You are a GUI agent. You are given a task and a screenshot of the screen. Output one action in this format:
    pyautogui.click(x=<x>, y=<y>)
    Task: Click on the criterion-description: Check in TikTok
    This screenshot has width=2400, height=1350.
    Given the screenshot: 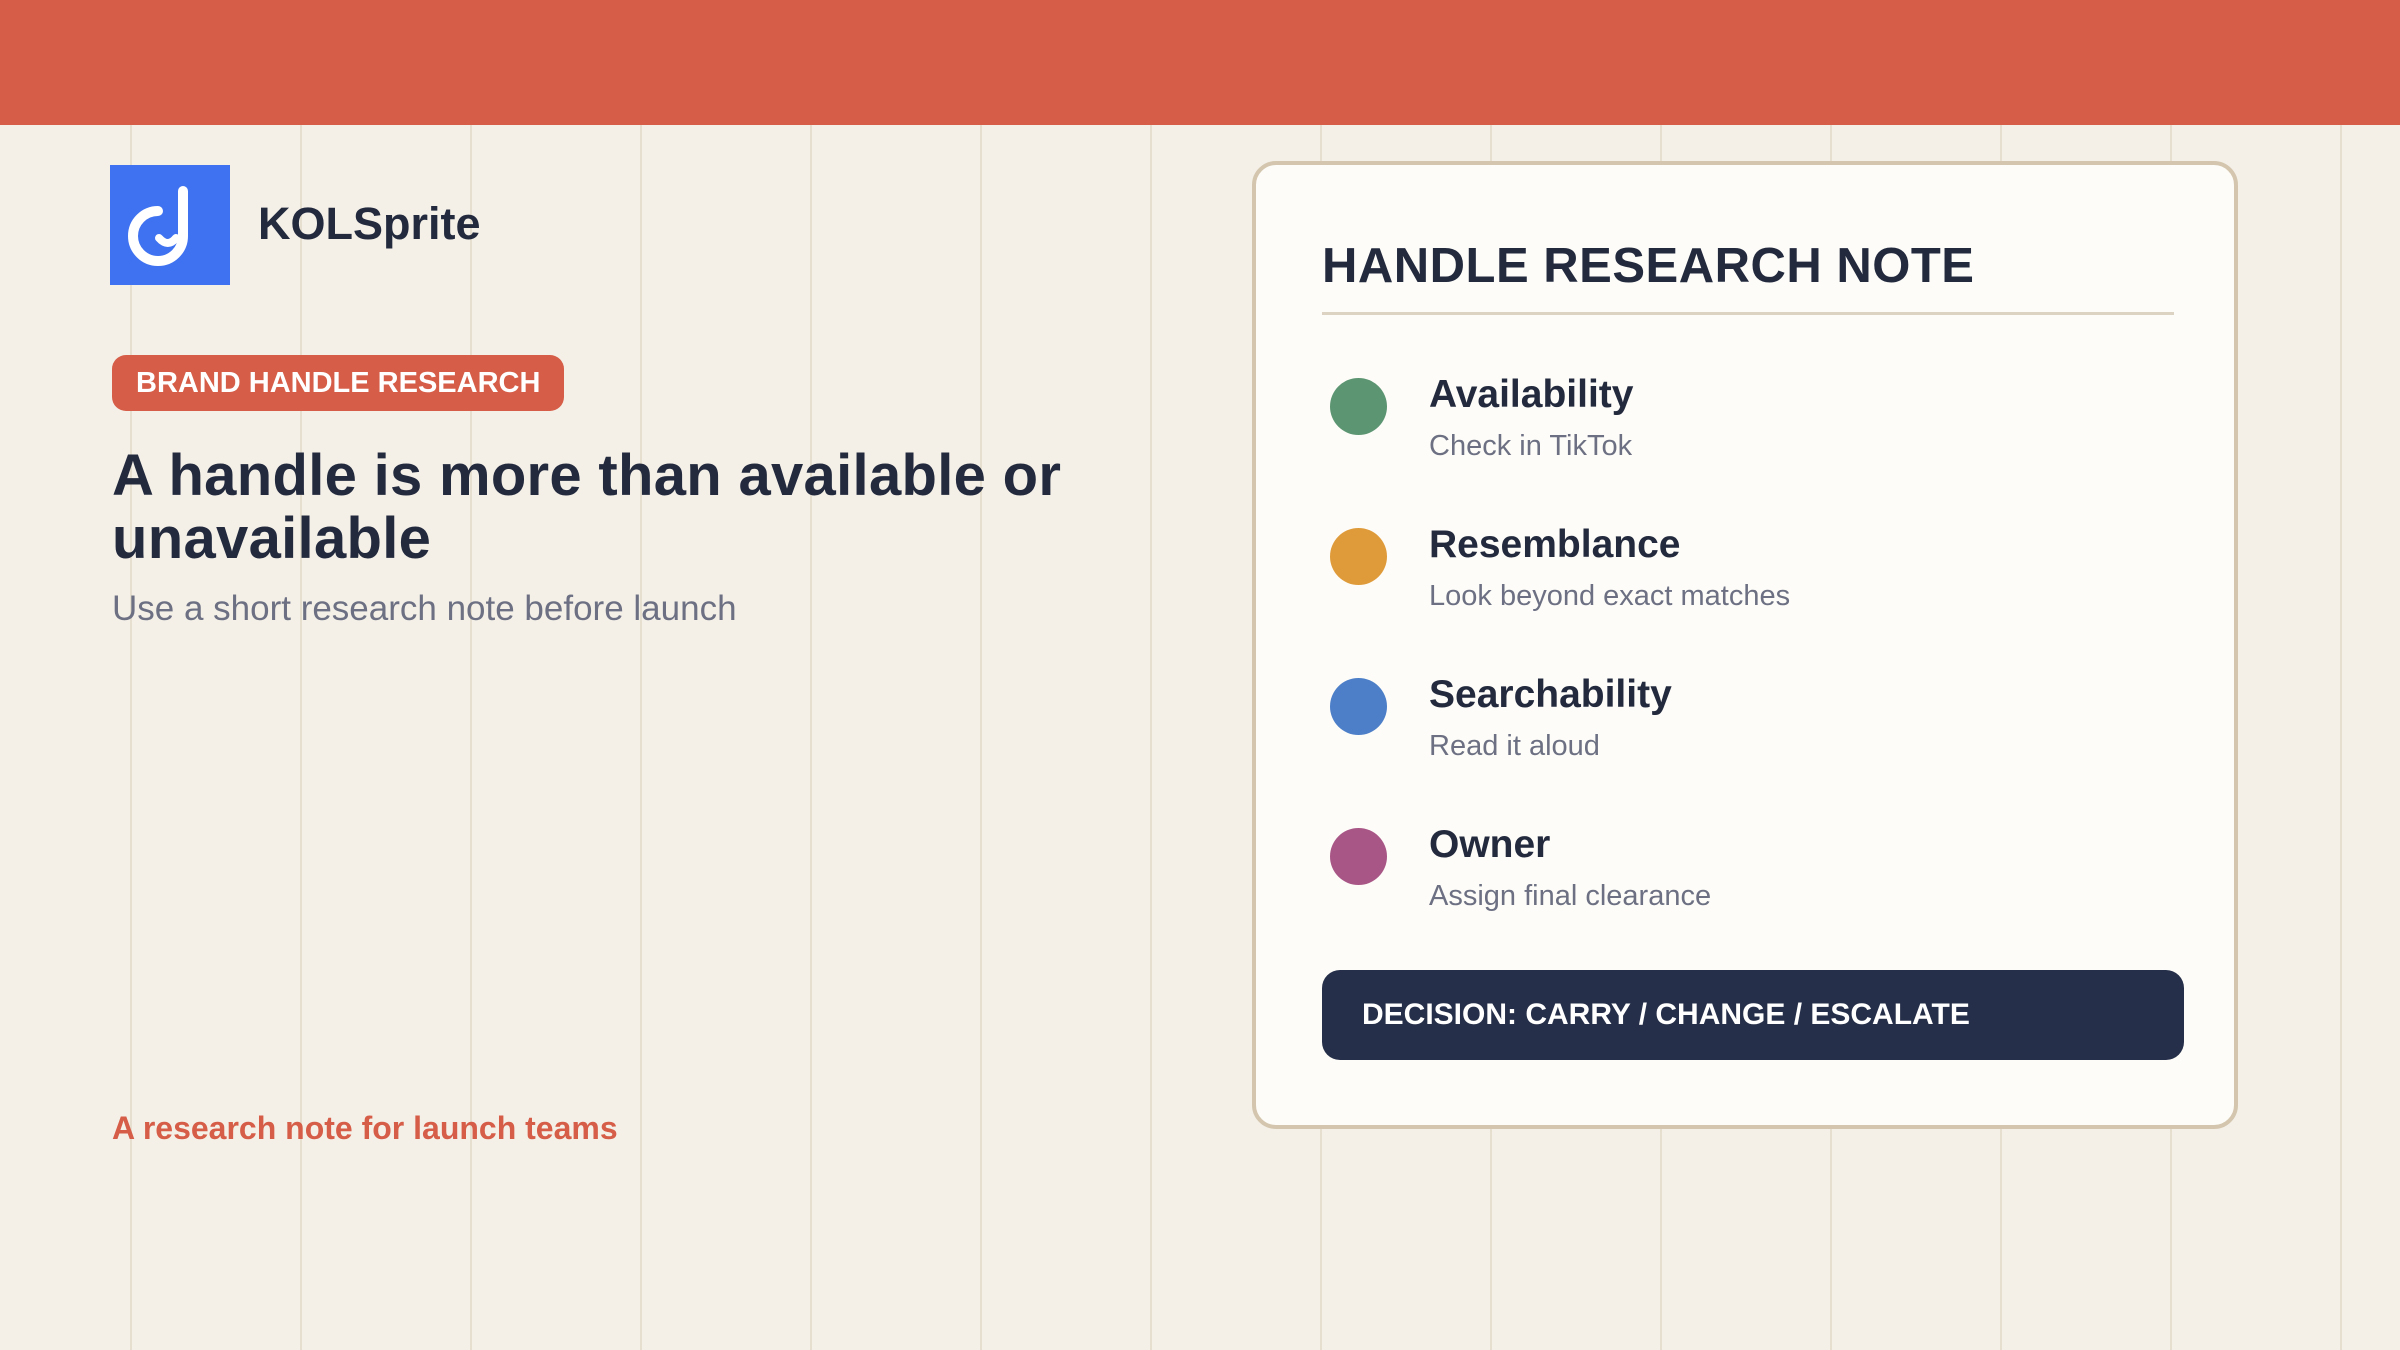 What is the action you would take?
    pyautogui.click(x=1531, y=446)
    